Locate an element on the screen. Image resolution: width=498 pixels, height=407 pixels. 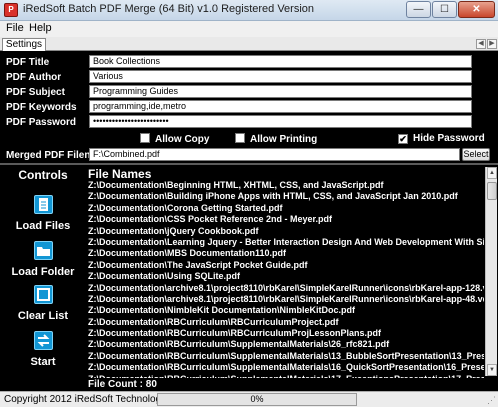
pdf-title-label: PDF Title is located at coordinates (28, 62).